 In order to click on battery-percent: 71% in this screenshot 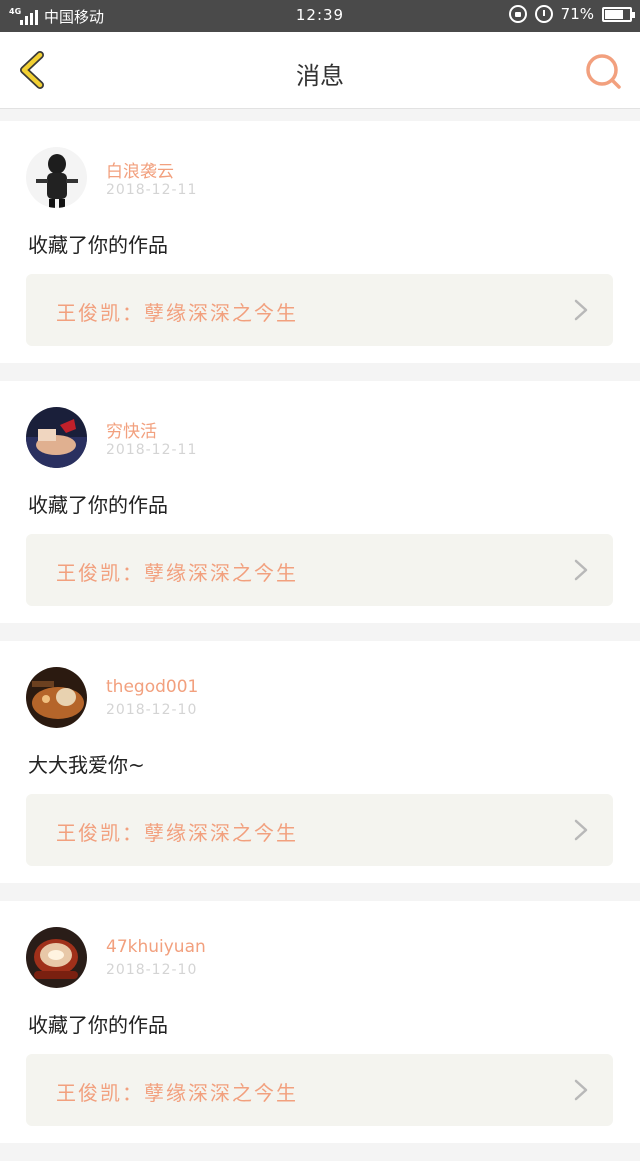, I will do `click(577, 14)`.